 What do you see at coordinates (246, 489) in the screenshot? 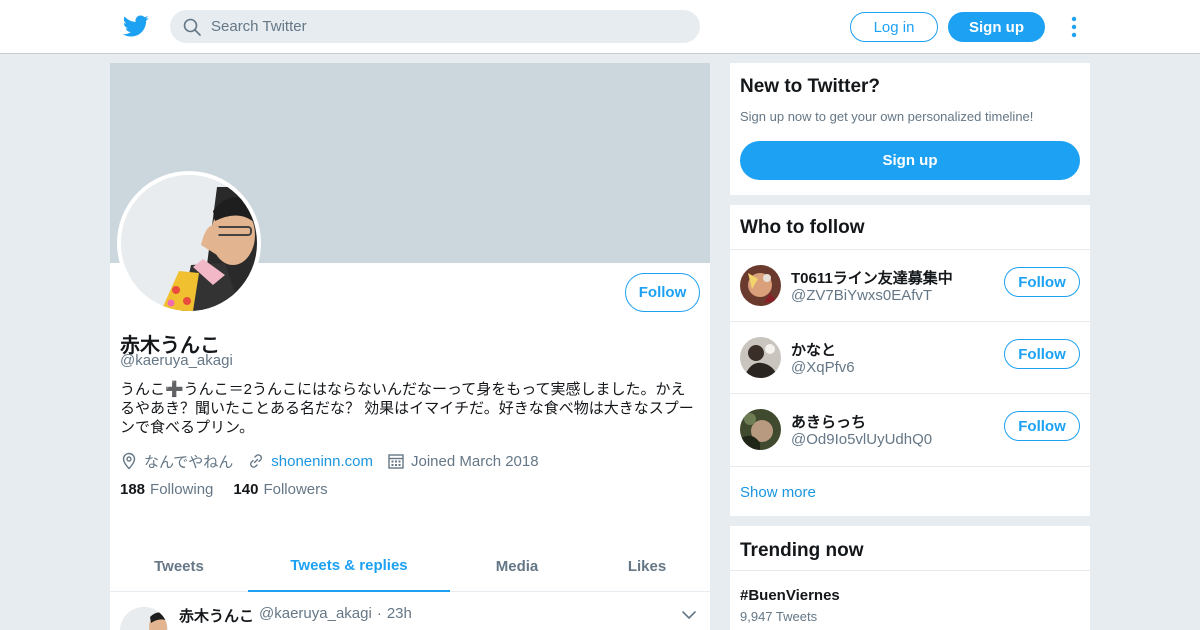
I see `followers-count: 140` at bounding box center [246, 489].